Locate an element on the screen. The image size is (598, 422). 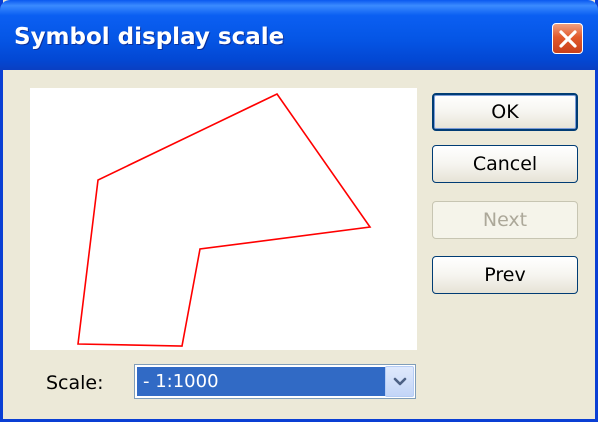
ok-button: OK is located at coordinates (505, 112).